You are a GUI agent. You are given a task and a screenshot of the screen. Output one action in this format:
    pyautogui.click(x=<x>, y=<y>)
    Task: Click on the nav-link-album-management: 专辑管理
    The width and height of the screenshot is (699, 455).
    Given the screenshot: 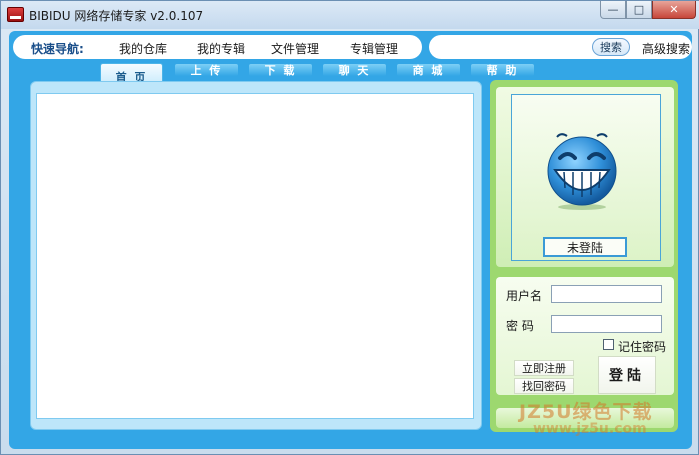 What is the action you would take?
    pyautogui.click(x=374, y=48)
    